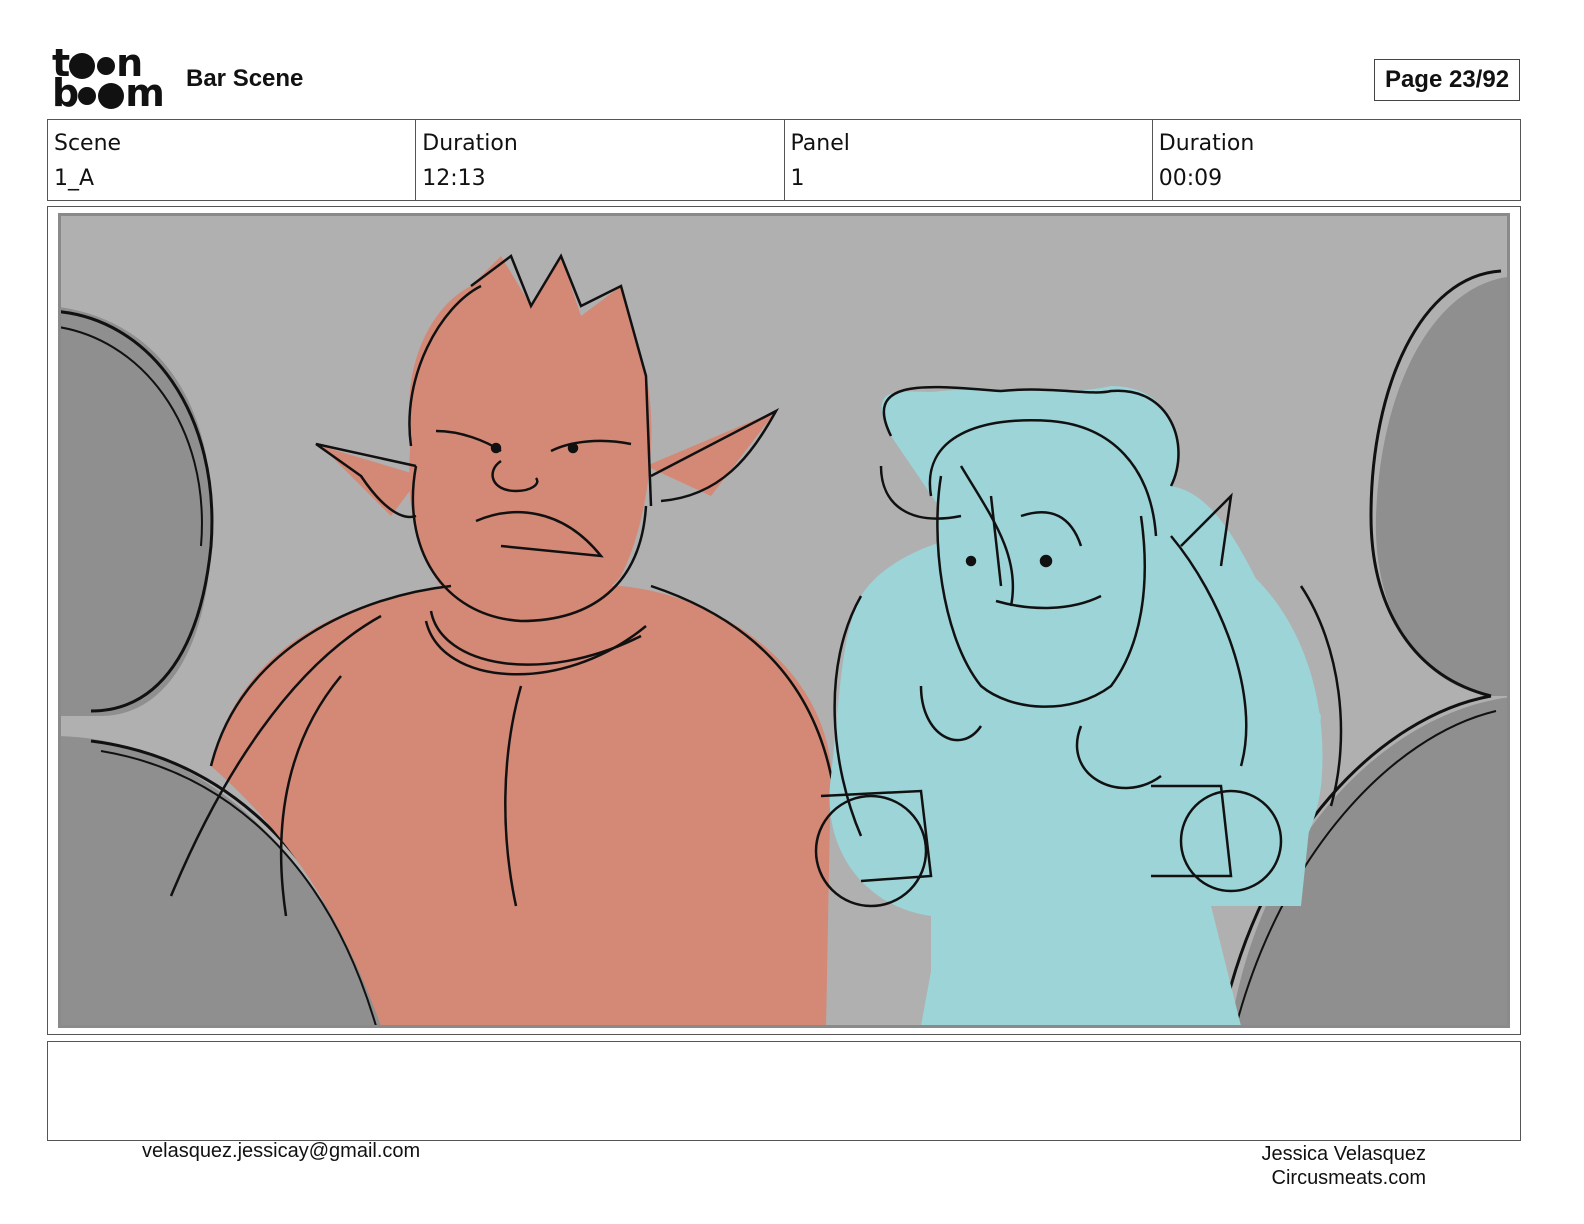  I want to click on footer-email: velasquez.jessicay@gmail.com, so click(281, 1151).